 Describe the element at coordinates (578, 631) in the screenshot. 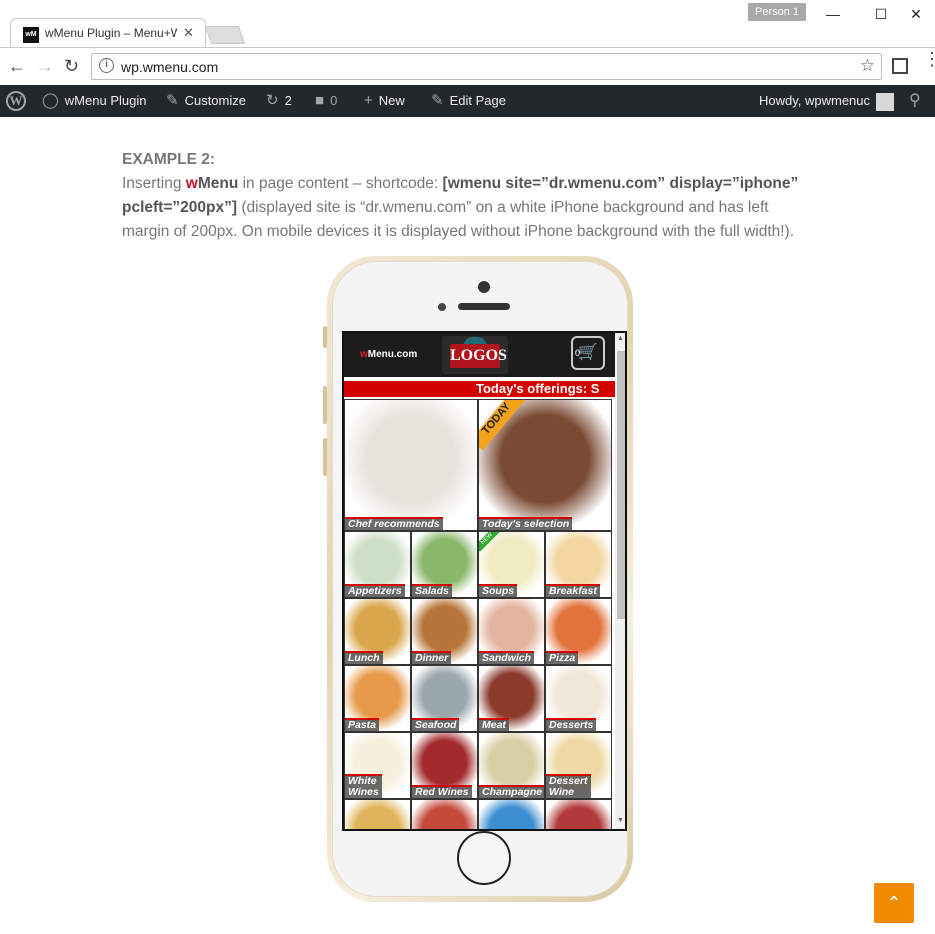

I see `menu-tile: Pizza` at that location.